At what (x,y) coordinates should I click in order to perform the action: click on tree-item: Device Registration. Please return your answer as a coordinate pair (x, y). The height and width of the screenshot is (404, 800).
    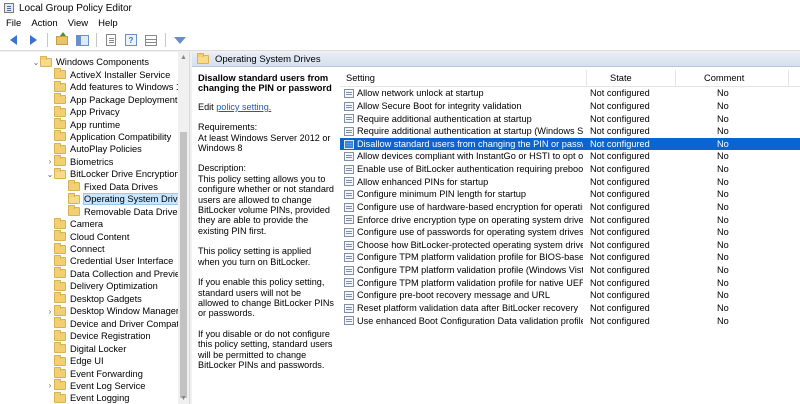
    Looking at the image, I should click on (98, 336).